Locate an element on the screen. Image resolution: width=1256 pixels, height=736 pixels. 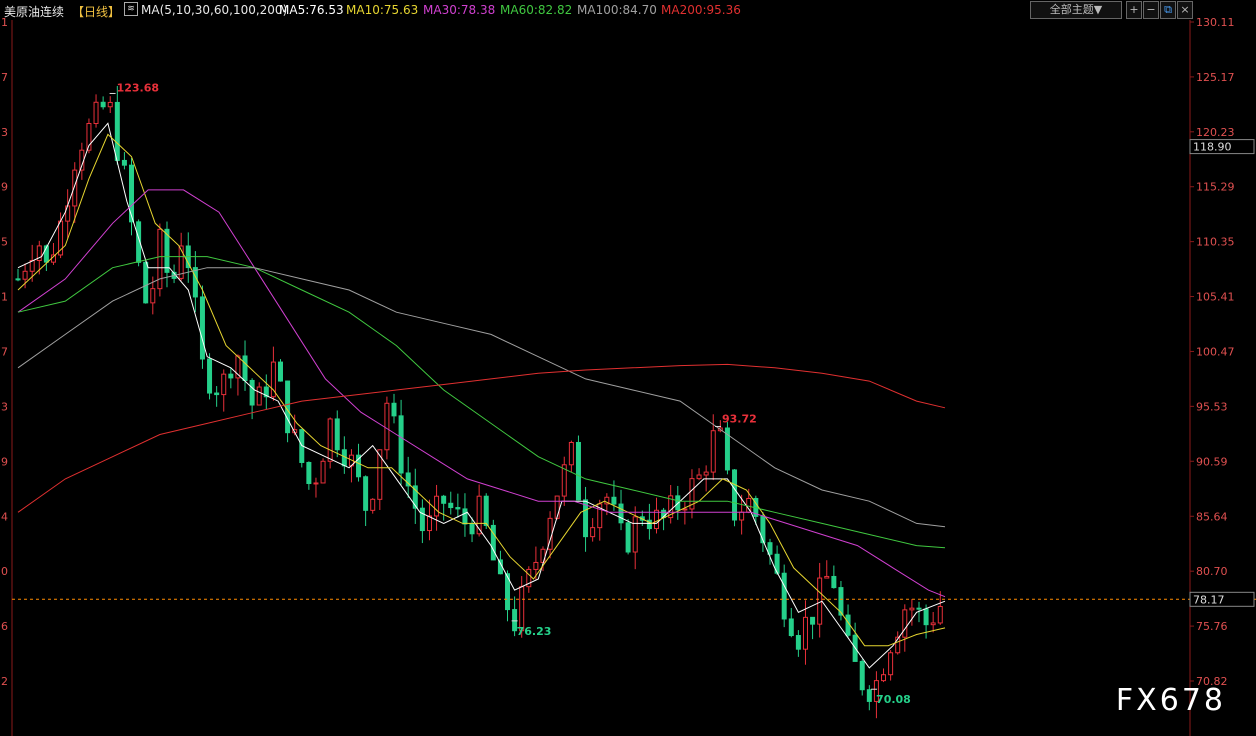
ma100-label: MA100:84.70 is located at coordinates (617, 10).